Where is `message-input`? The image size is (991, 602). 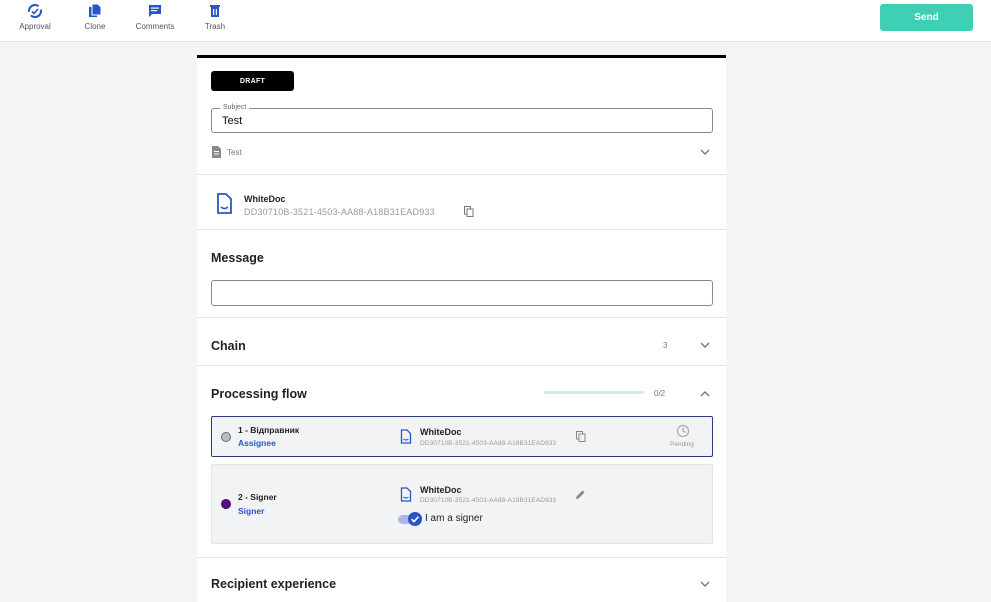
message-input is located at coordinates (462, 293).